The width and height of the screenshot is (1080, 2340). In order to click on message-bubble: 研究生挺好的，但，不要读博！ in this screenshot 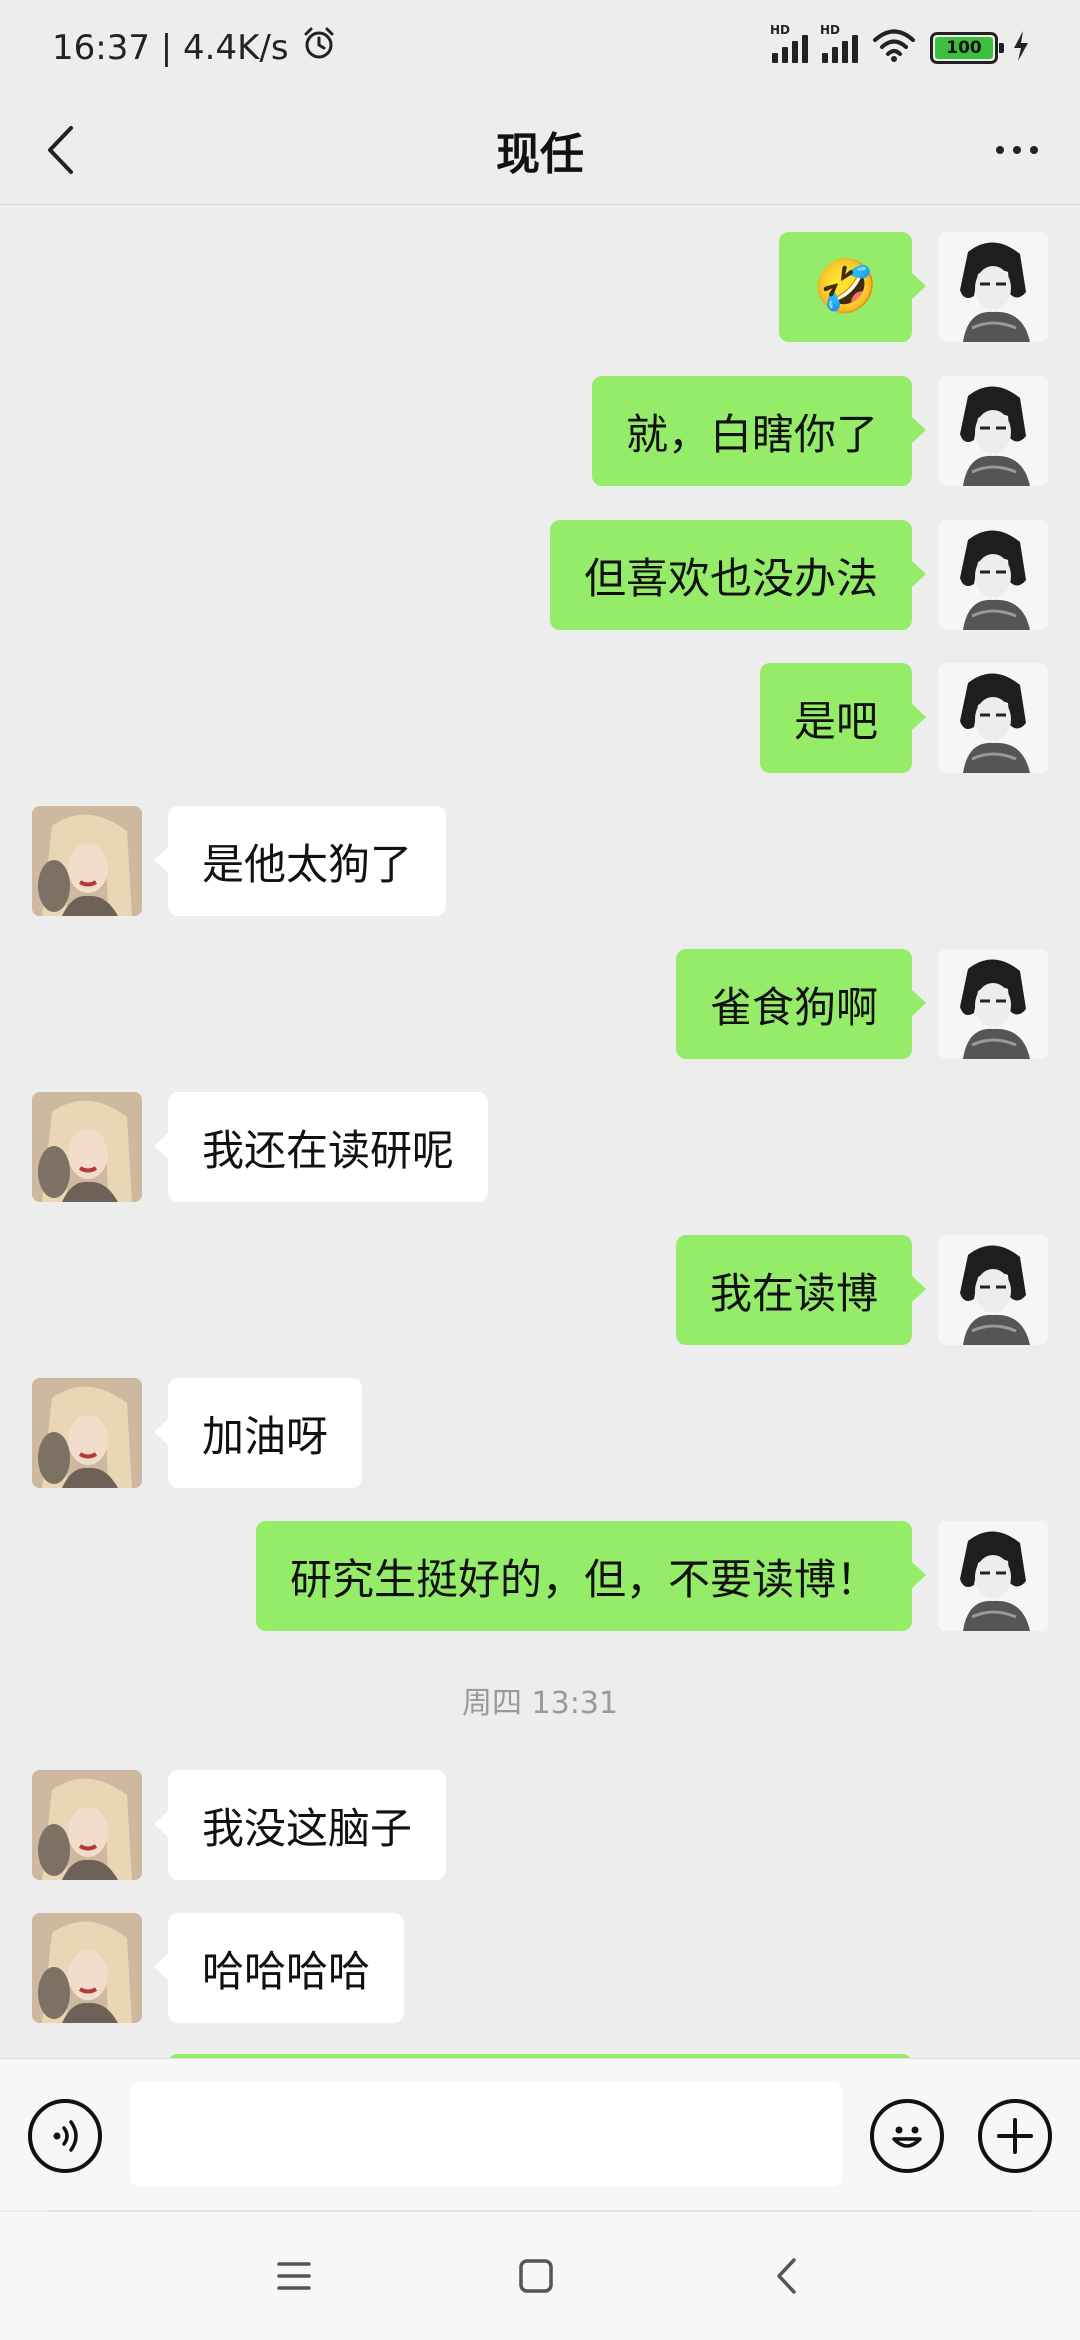, I will do `click(591, 1576)`.